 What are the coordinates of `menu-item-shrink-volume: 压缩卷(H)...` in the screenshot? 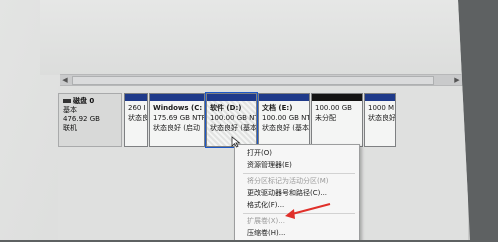 It's located at (266, 233).